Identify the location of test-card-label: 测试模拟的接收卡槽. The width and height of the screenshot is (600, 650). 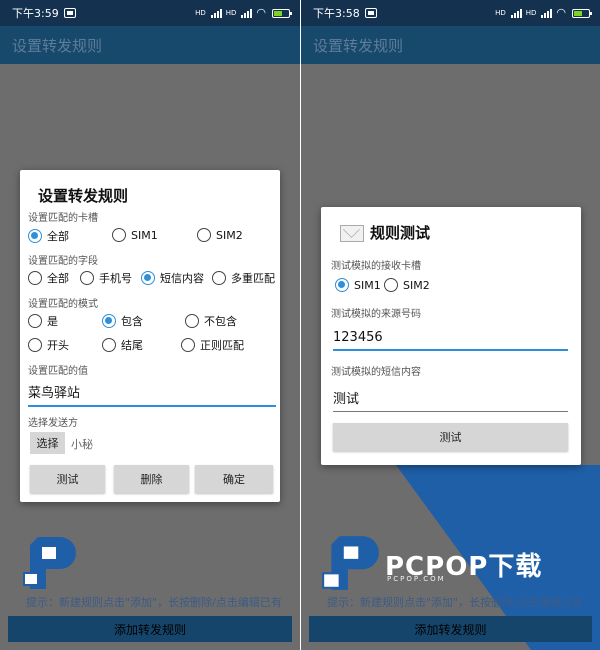
(376, 266).